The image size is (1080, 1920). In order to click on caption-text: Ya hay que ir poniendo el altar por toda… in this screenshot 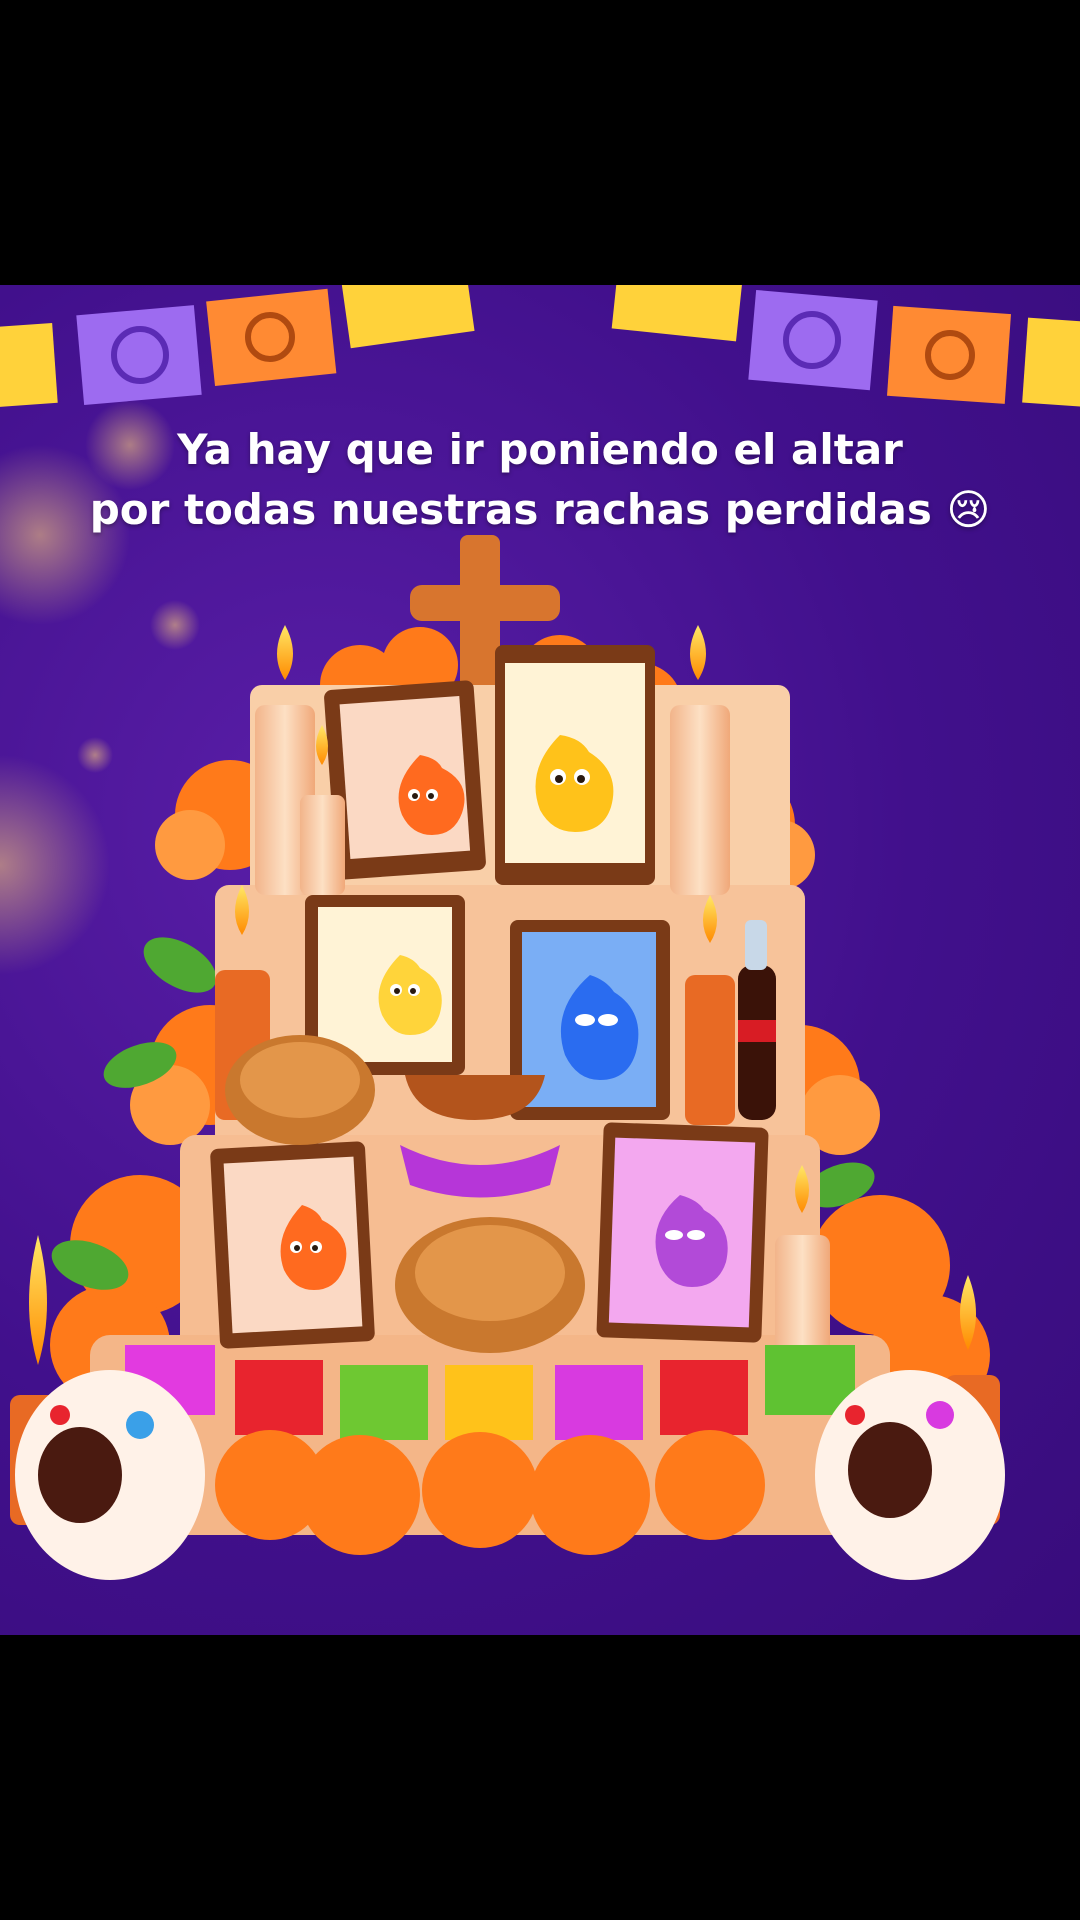, I will do `click(540, 480)`.